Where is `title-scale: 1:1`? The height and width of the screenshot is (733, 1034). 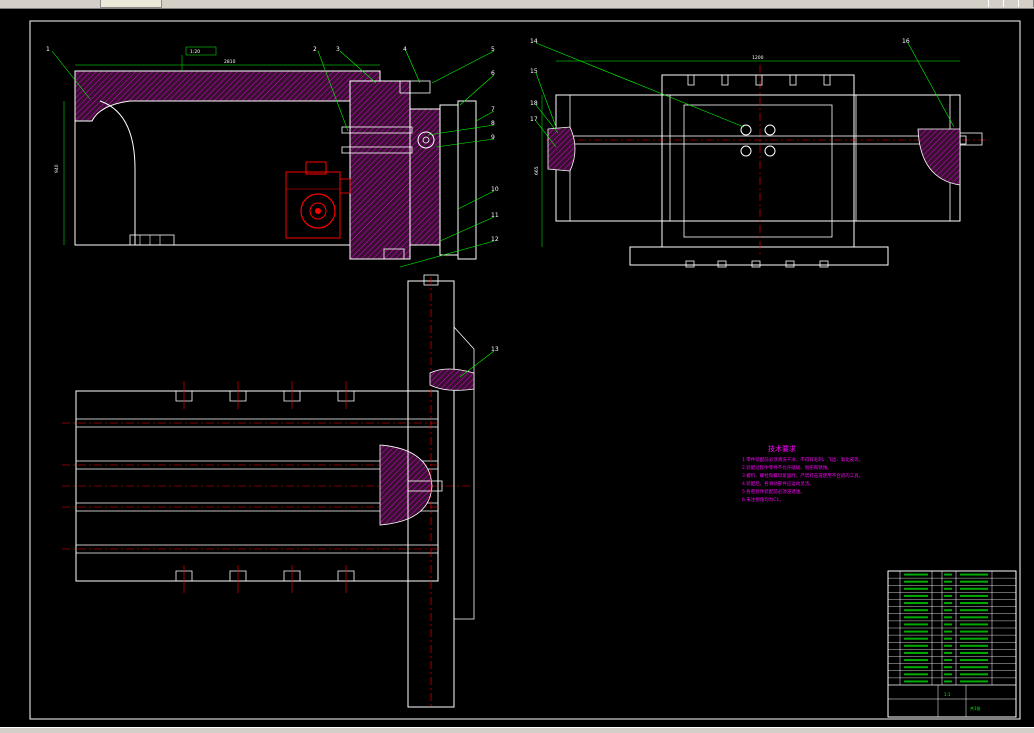
title-scale: 1:1 is located at coordinates (947, 694).